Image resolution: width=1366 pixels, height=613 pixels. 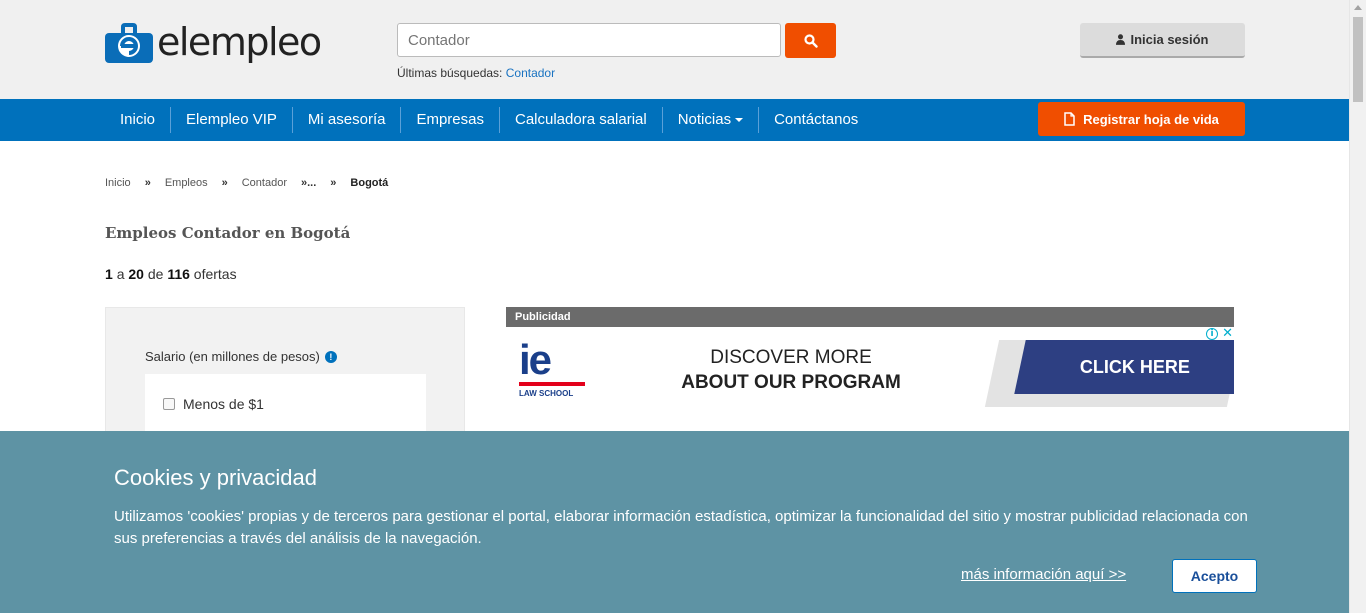 What do you see at coordinates (264, 183) in the screenshot?
I see `breadcrumb-item-contador: Contador` at bounding box center [264, 183].